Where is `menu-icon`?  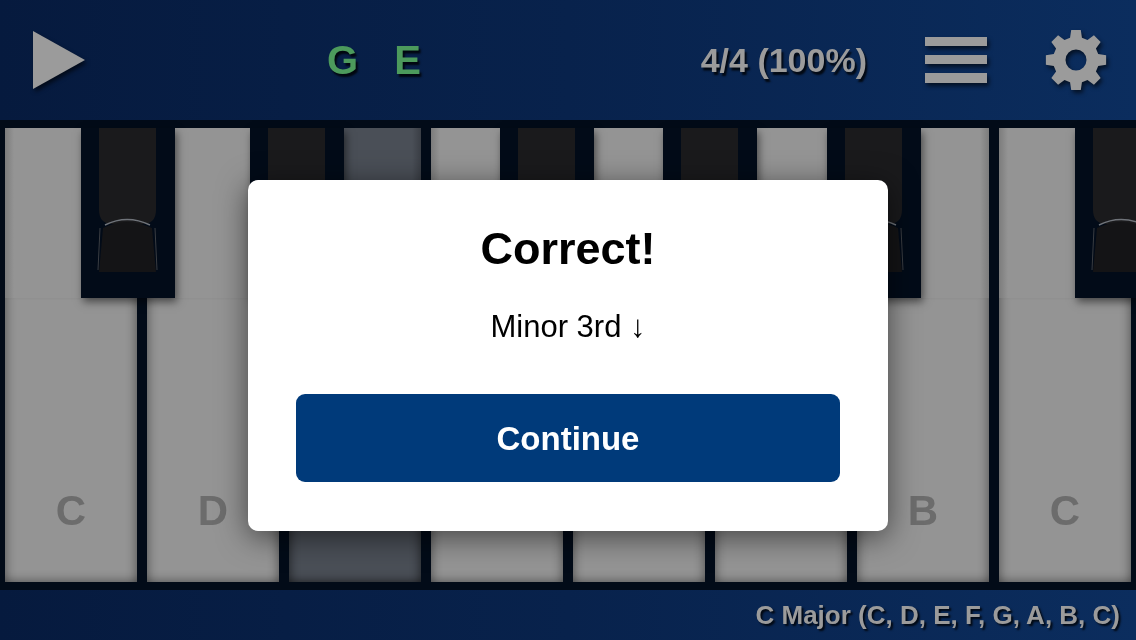
menu-icon is located at coordinates (956, 60).